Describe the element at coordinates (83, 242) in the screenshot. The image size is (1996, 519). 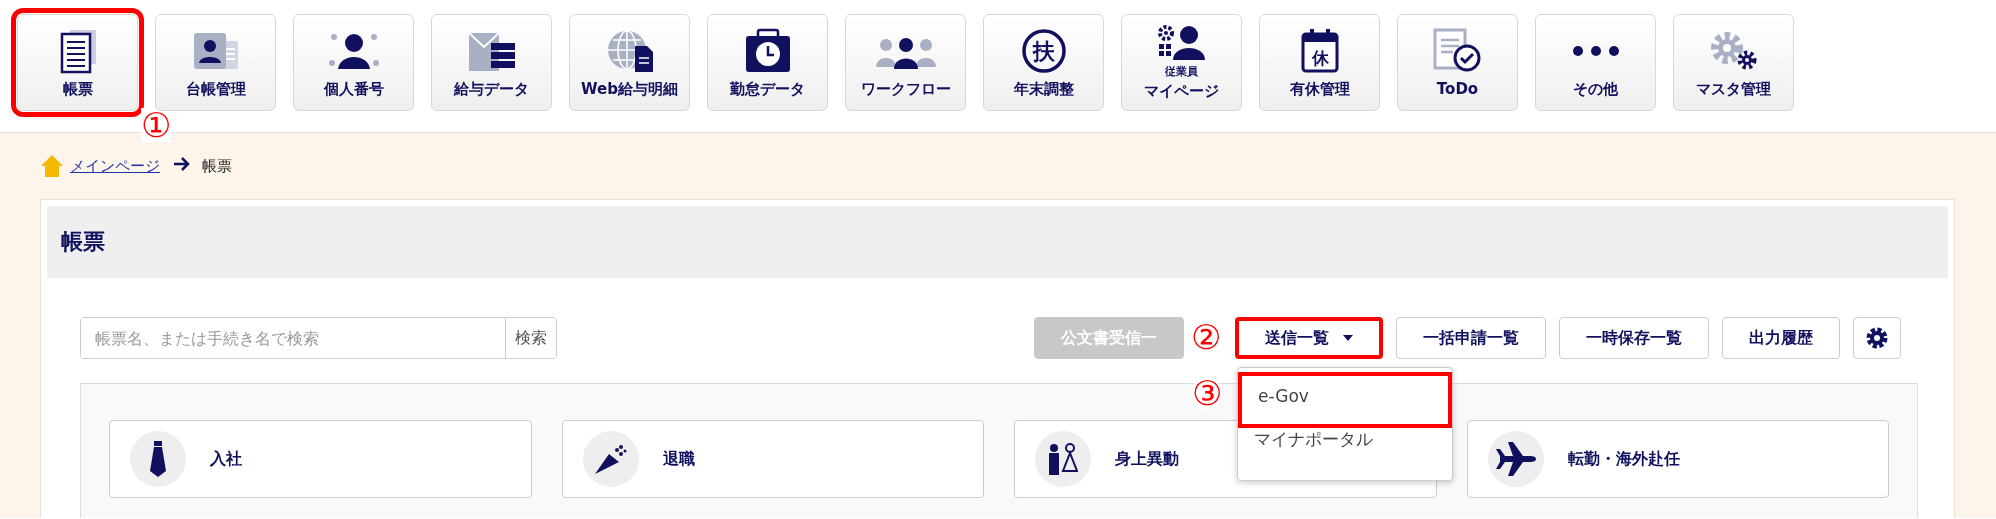
I see `page-title: 帳票` at that location.